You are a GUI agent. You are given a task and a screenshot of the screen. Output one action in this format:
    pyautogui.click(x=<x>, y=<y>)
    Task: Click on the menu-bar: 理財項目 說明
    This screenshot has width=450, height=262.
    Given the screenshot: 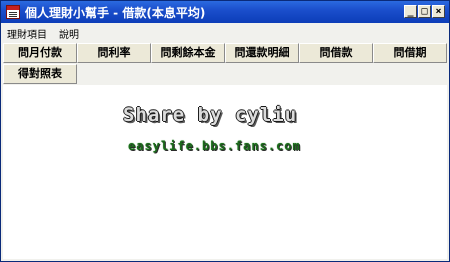 What is the action you would take?
    pyautogui.click(x=225, y=32)
    